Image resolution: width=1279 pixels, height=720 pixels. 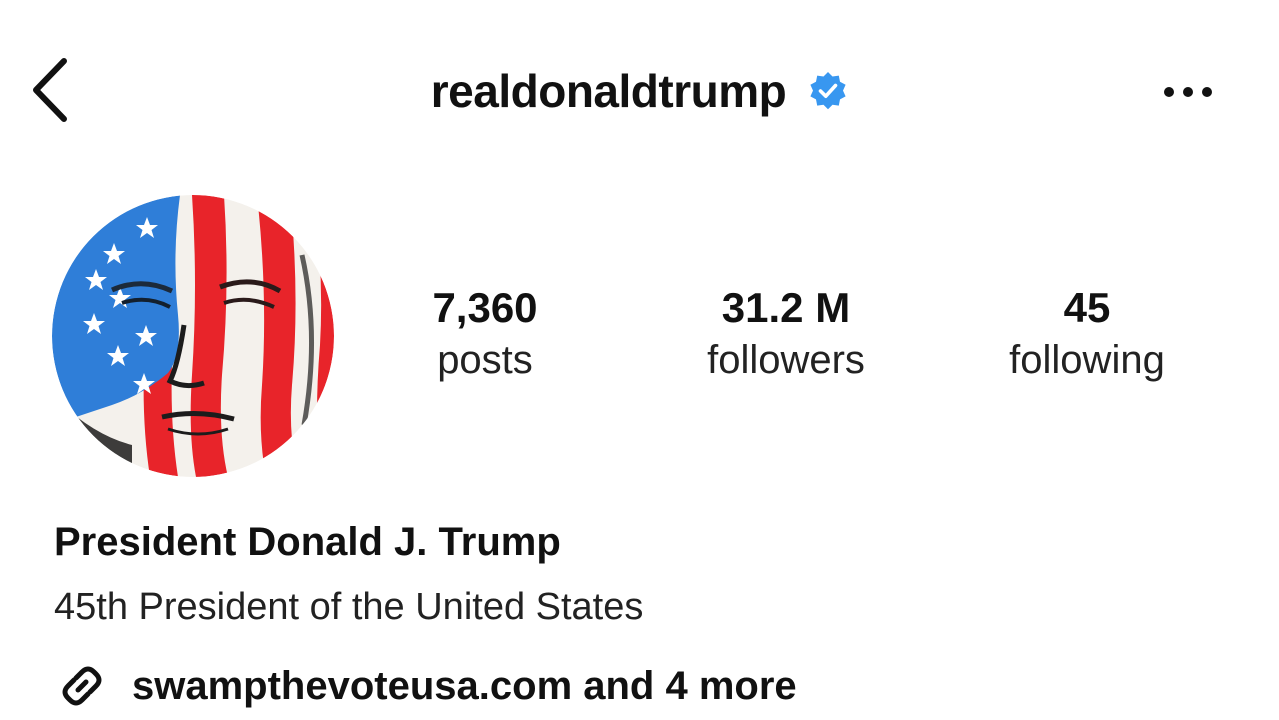 What do you see at coordinates (349, 607) in the screenshot?
I see `profile-bio: 45th President of the United States` at bounding box center [349, 607].